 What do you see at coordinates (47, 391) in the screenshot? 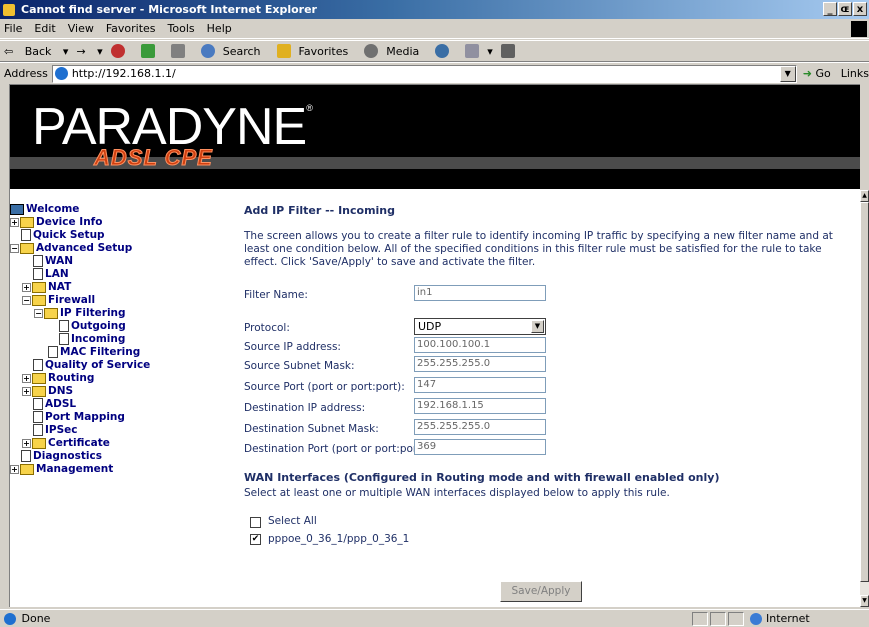
I see `tree-item-dns: + DNS` at bounding box center [47, 391].